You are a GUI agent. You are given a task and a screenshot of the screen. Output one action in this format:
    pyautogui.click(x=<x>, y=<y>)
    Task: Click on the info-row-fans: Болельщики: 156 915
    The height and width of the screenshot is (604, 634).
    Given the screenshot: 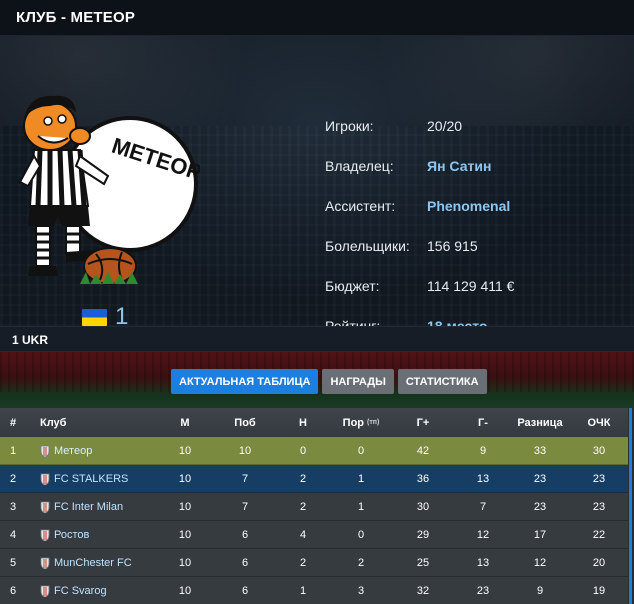 What is the action you would take?
    pyautogui.click(x=470, y=246)
    